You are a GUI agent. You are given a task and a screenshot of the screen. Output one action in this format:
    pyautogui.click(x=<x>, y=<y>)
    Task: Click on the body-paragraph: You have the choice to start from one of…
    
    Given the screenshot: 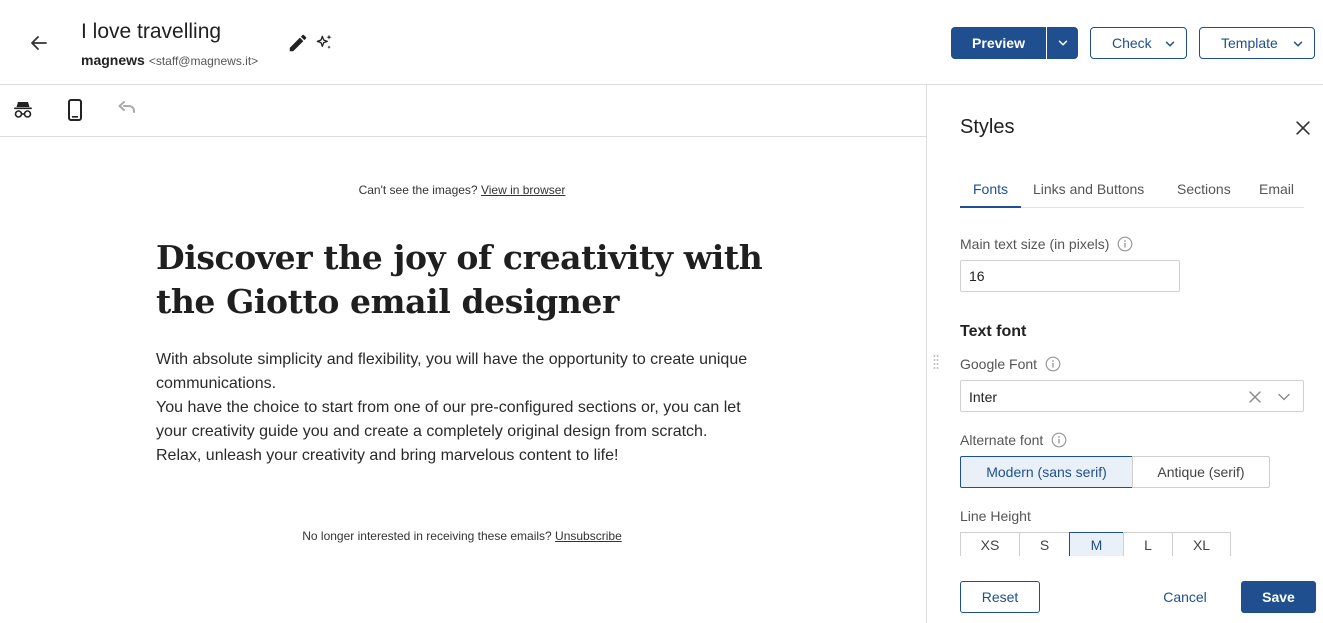 What is the action you would take?
    pyautogui.click(x=448, y=419)
    